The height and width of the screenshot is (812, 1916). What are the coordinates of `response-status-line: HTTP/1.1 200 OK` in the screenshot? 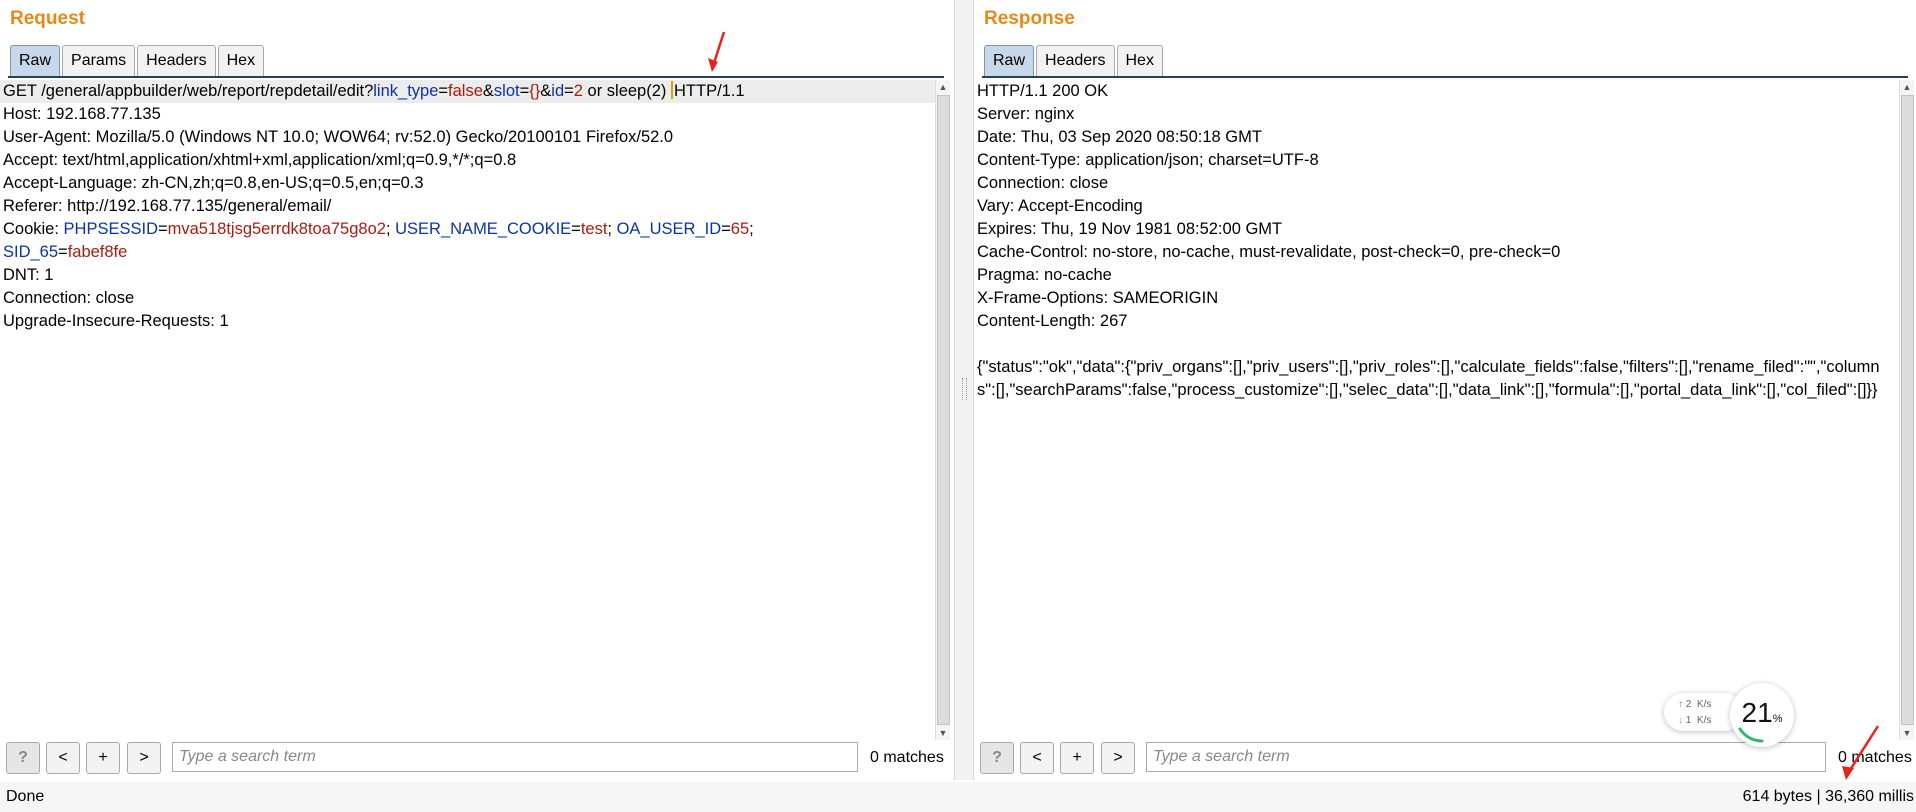 It's located at (1043, 91).